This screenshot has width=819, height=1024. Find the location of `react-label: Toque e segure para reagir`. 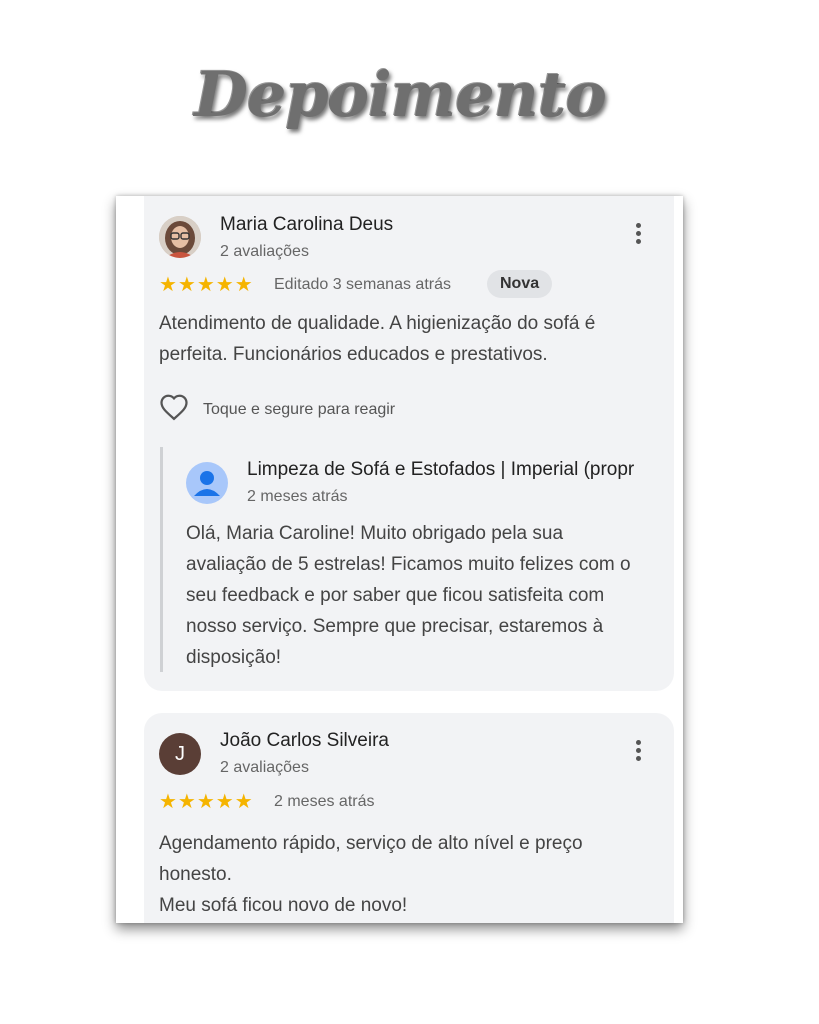

react-label: Toque e segure para reagir is located at coordinates (299, 409).